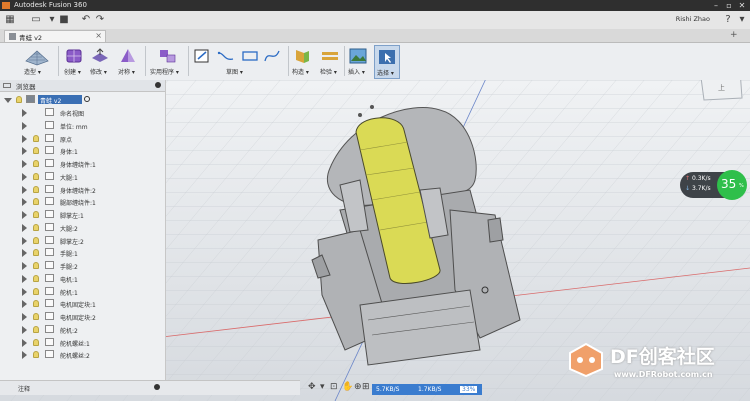 The height and width of the screenshot is (401, 750). What do you see at coordinates (302, 62) in the screenshot?
I see `construct-menu: 构造 ▾` at bounding box center [302, 62].